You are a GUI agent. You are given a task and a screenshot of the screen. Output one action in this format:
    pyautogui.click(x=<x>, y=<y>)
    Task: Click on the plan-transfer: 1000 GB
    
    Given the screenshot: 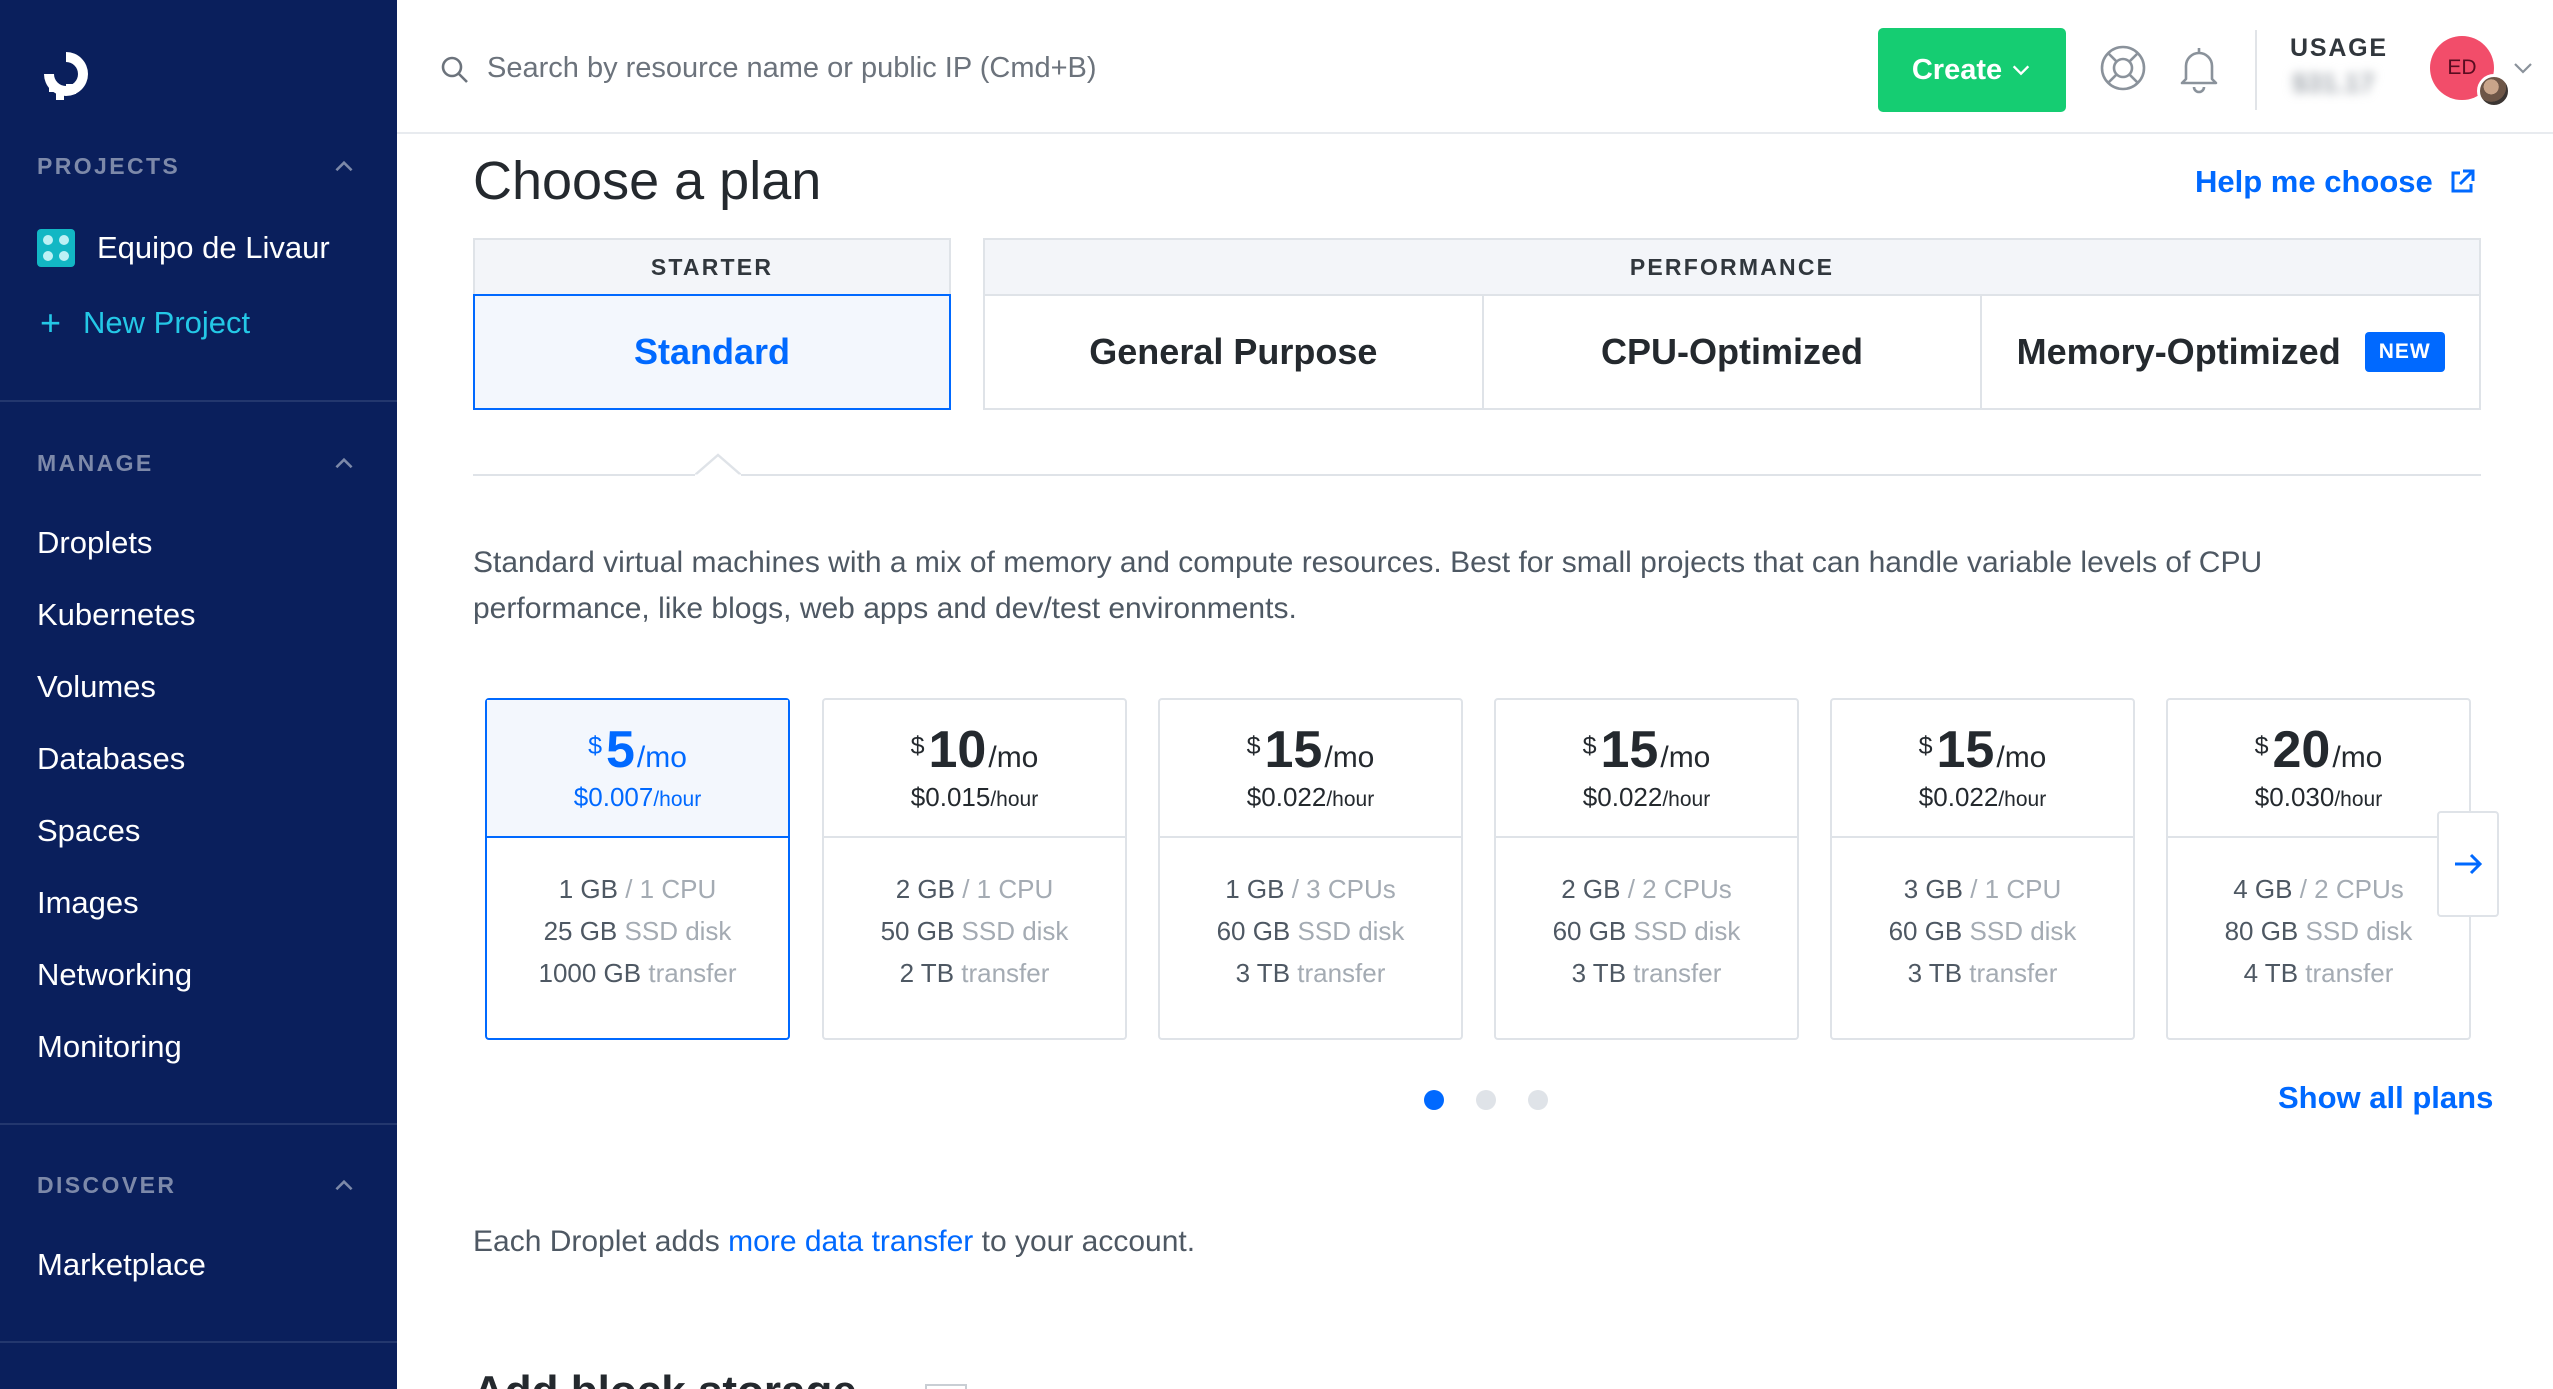 What is the action you would take?
    pyautogui.click(x=590, y=973)
    